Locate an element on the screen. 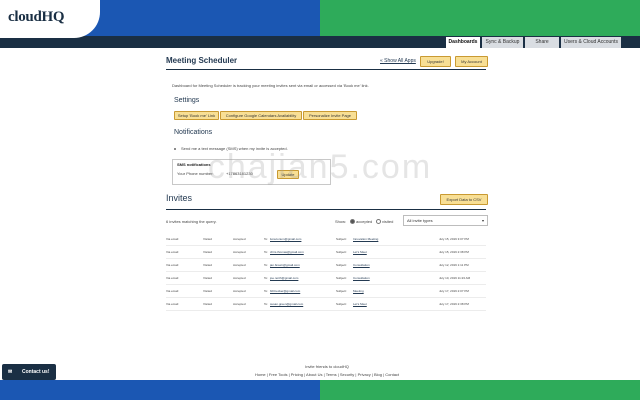 The height and width of the screenshot is (400, 640). visited-label: visited is located at coordinates (388, 221).